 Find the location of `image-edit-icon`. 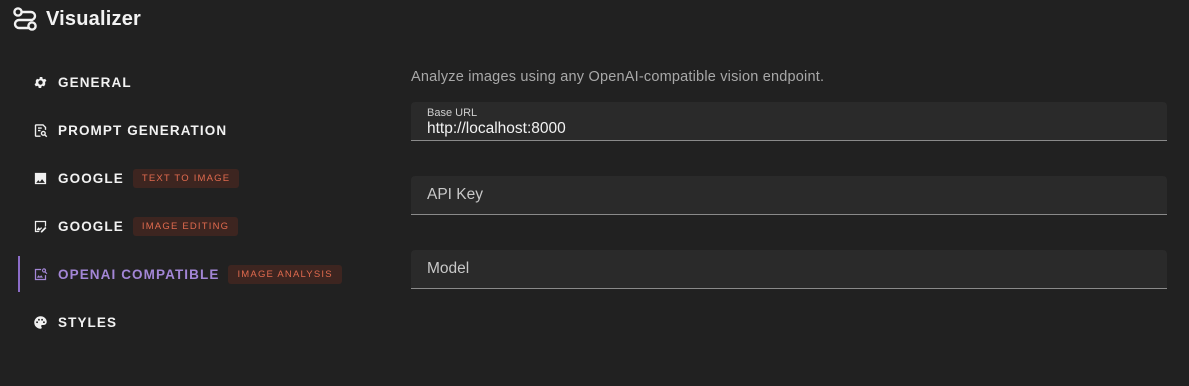

image-edit-icon is located at coordinates (40, 226).